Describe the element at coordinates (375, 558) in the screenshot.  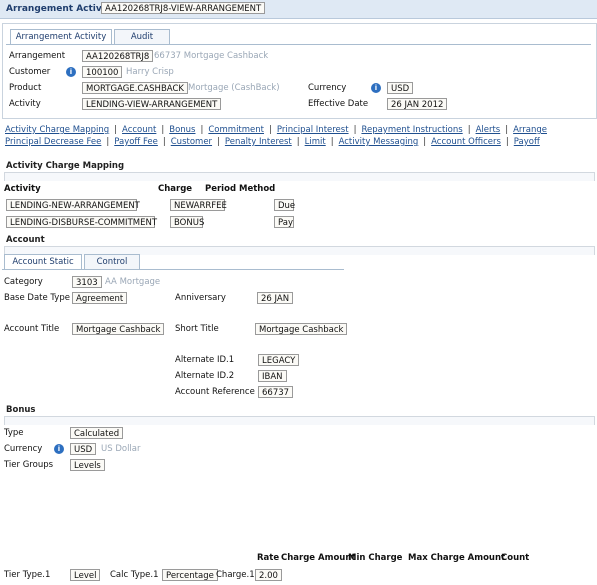
I see `col-min-charge: Min Charge` at that location.